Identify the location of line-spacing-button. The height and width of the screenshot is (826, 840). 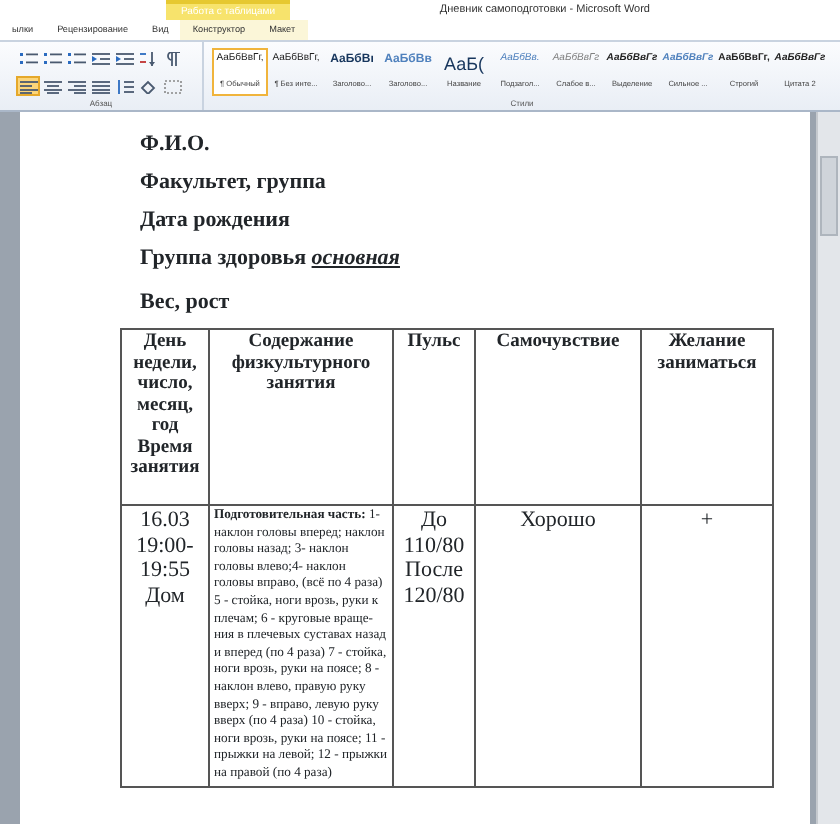
(124, 86).